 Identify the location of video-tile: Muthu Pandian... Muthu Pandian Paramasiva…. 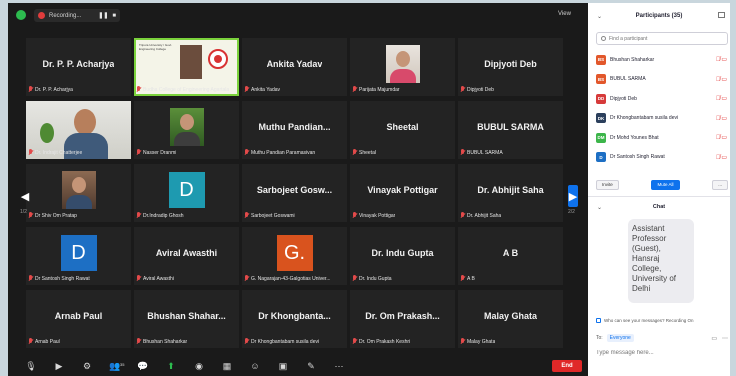
(294, 130).